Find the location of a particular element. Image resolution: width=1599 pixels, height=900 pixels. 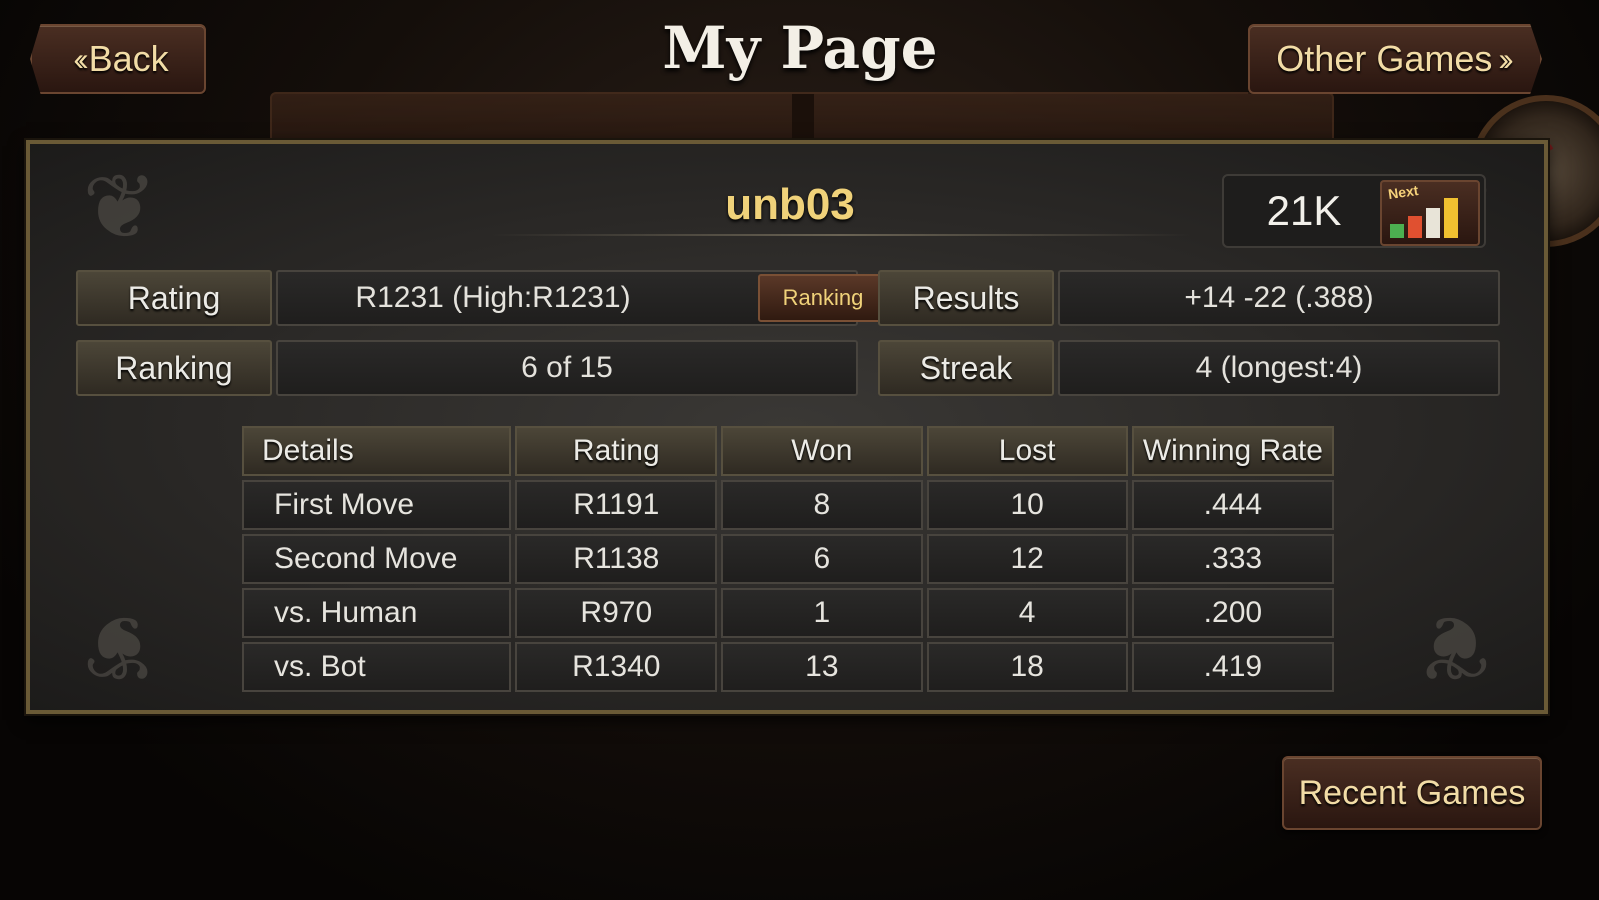

table-cell: 18 is located at coordinates (1027, 667).